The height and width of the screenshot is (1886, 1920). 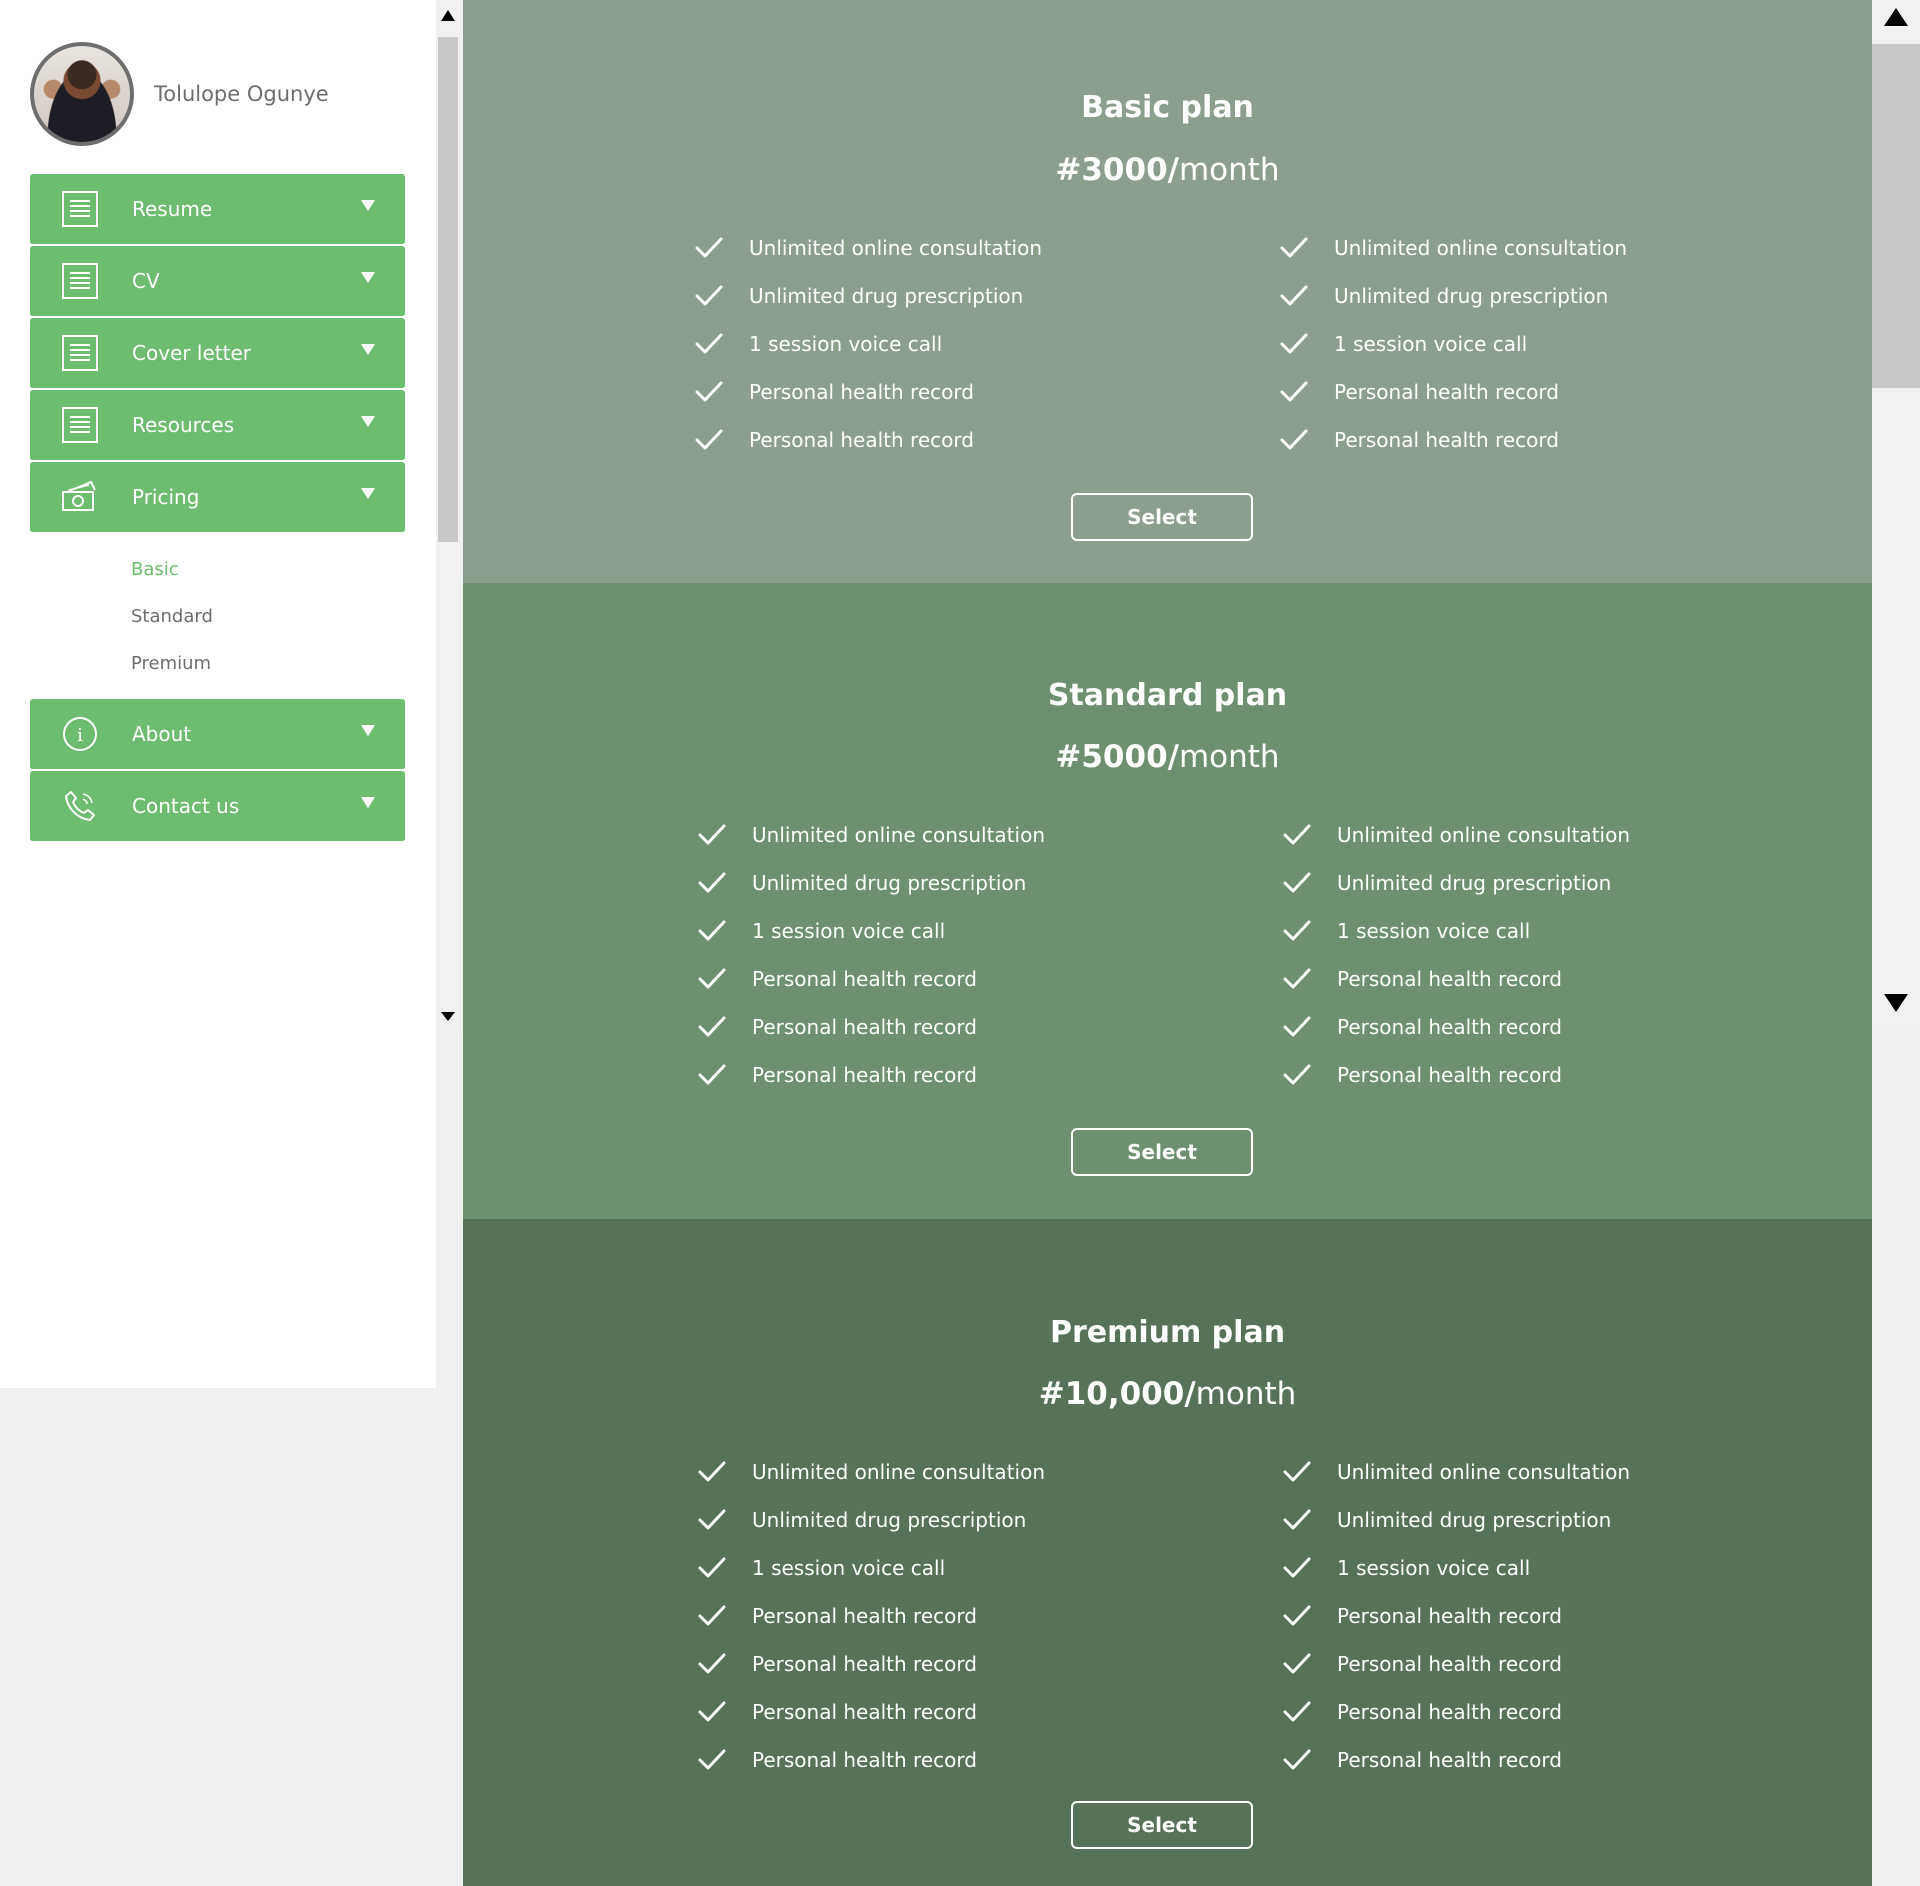 What do you see at coordinates (1162, 1152) in the screenshot?
I see `select-standard-button: Select` at bounding box center [1162, 1152].